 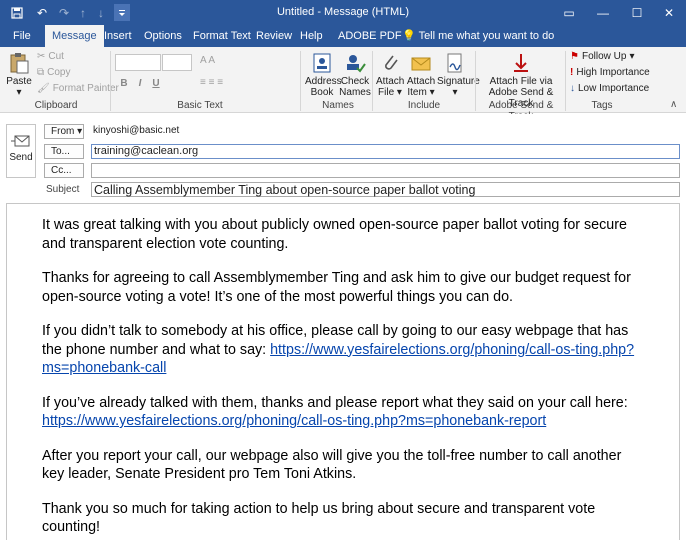 What do you see at coordinates (20, 141) in the screenshot?
I see `send-envelope-icon` at bounding box center [20, 141].